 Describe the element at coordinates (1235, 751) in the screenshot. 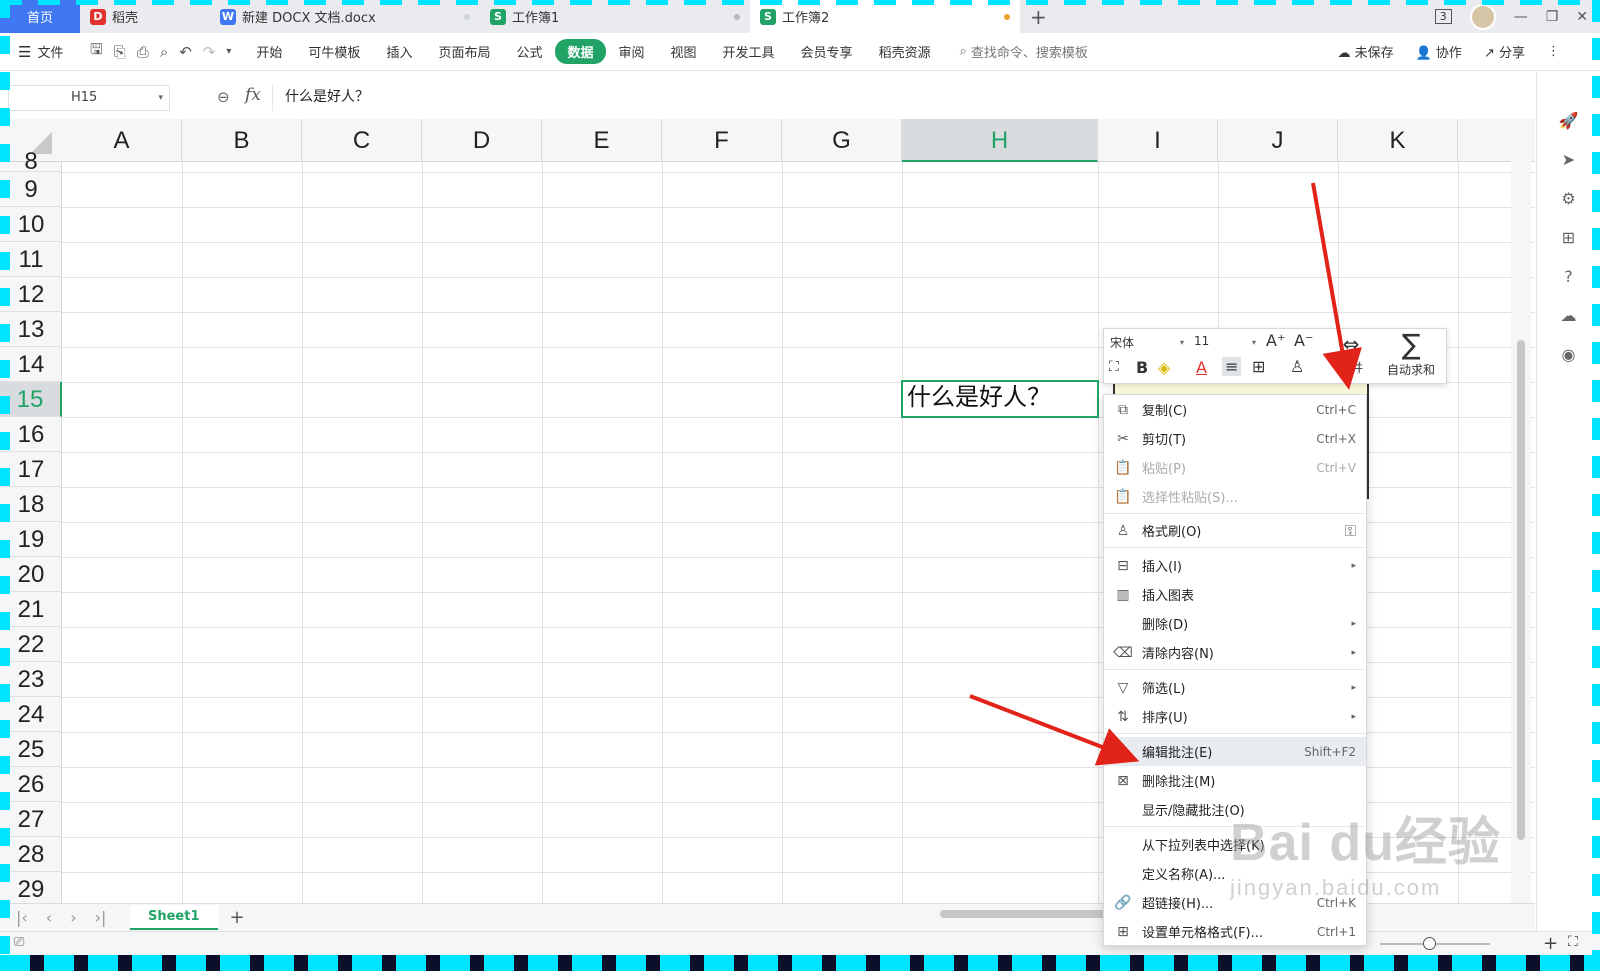

I see `menu-item-edit-comment: ✎ 编辑批注(E) Shift+F2` at that location.